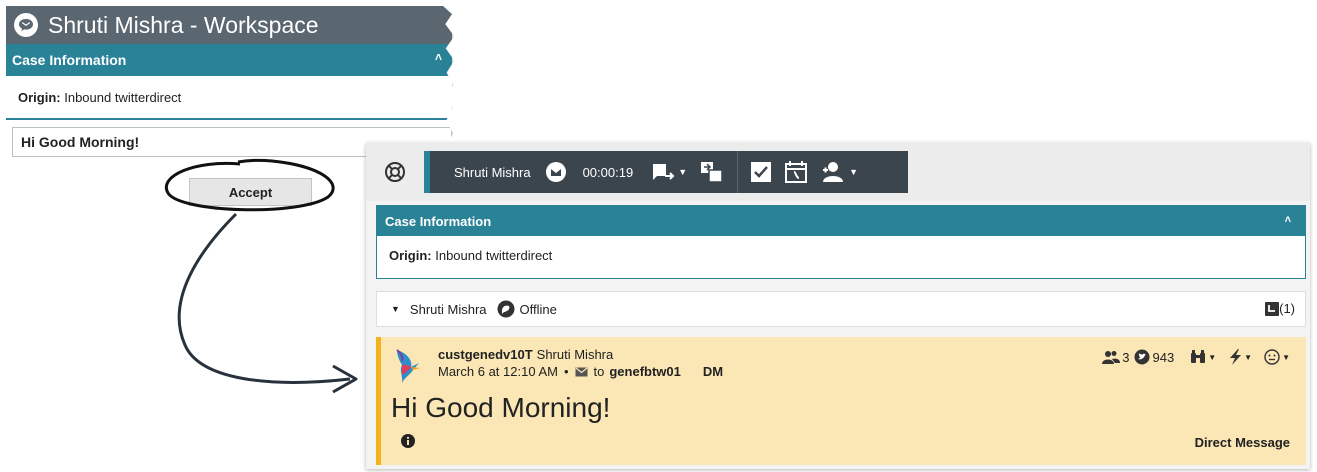  What do you see at coordinates (1287, 308) in the screenshot?
I see `history-count-value: (1)` at bounding box center [1287, 308].